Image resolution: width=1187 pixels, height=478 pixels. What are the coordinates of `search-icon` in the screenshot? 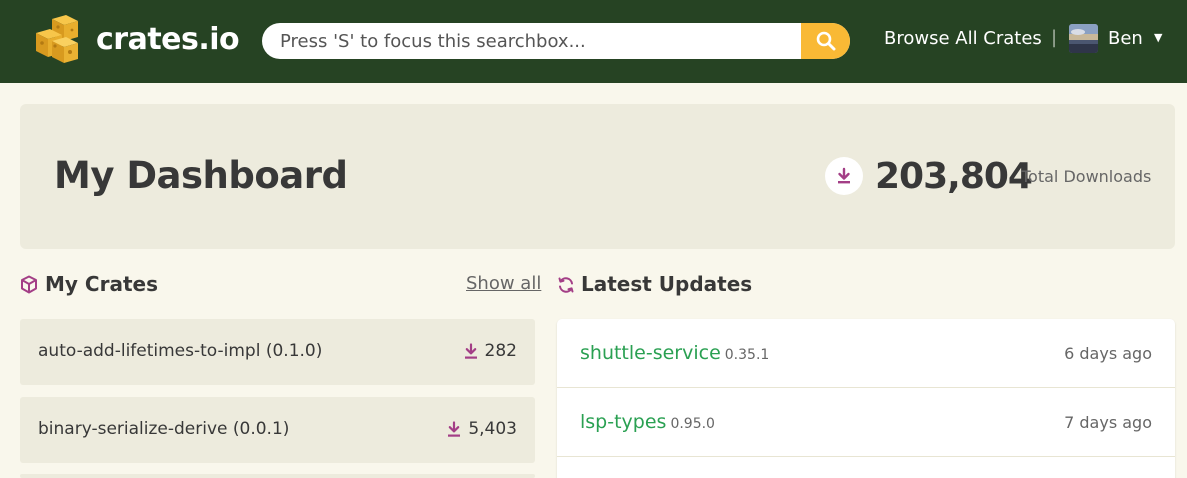 It's located at (825, 41).